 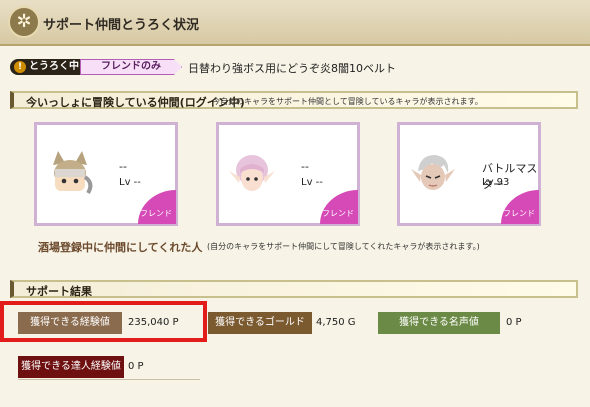 I want to click on bar-helpers-note: (自分のキャラをサポート仲間にして冒険してくれたキャラが表示されます。), so click(x=343, y=246).